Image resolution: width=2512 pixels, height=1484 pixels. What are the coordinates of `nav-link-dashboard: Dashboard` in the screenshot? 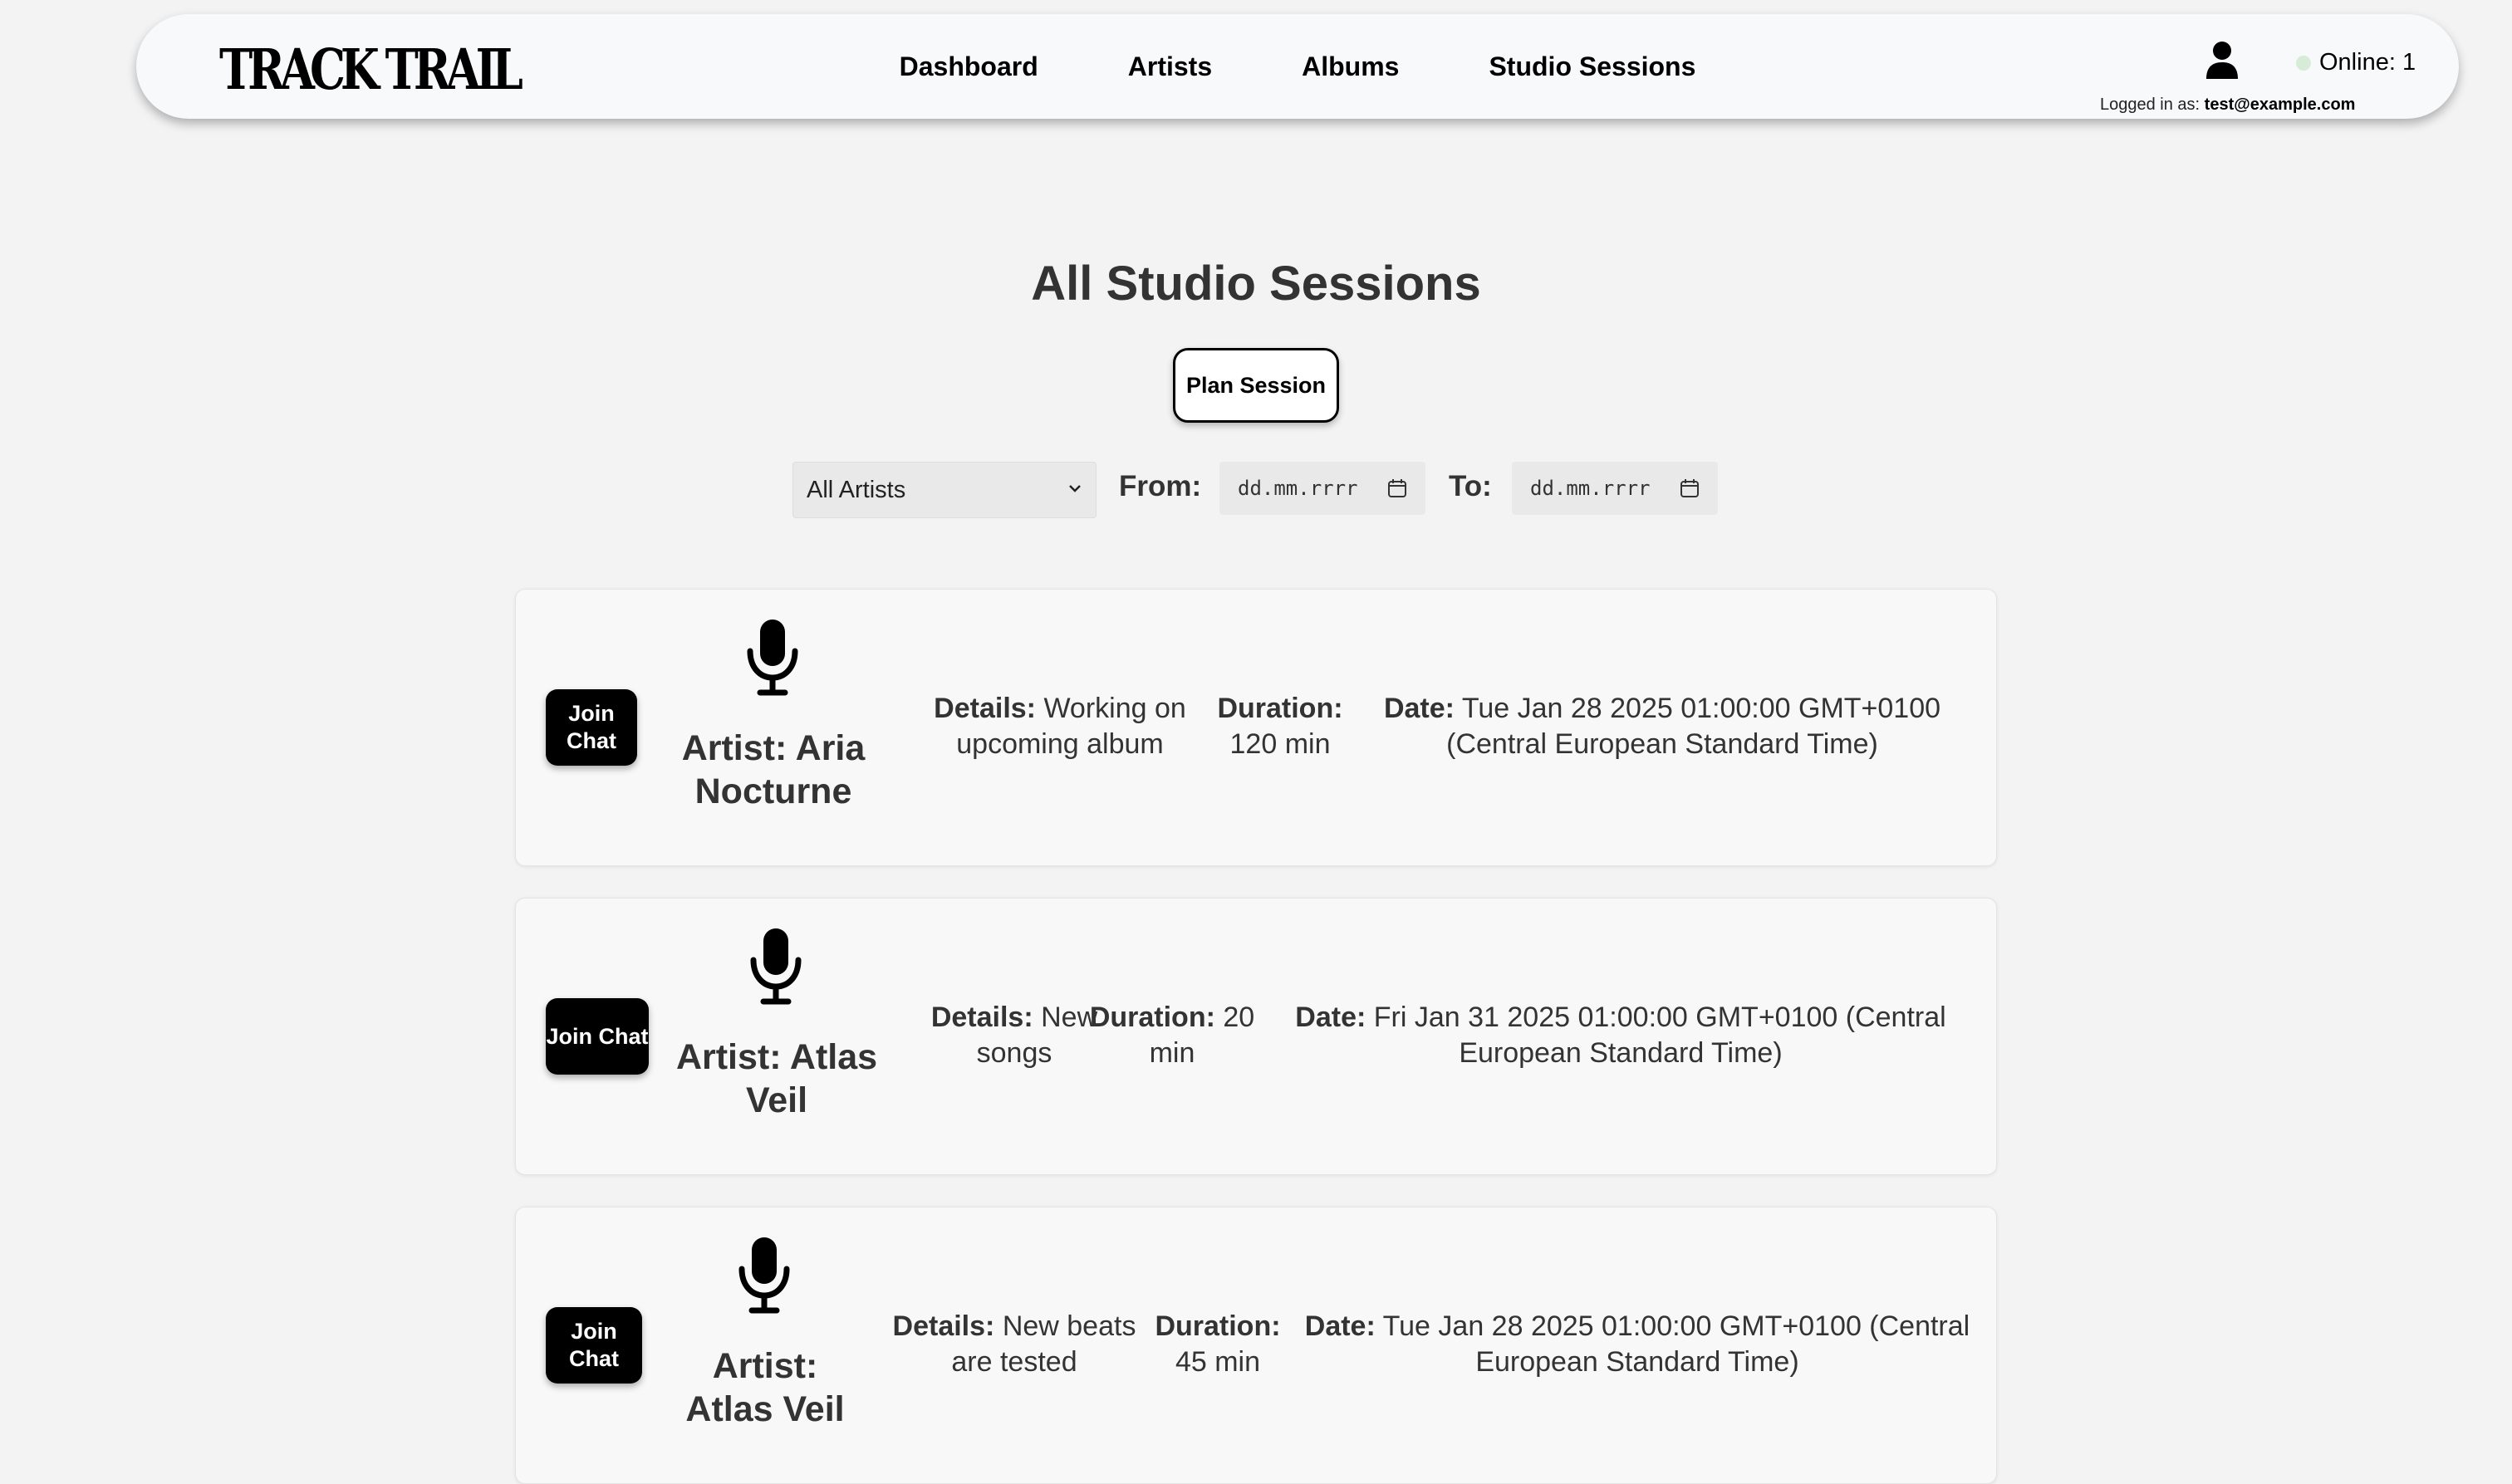 It's located at (969, 66).